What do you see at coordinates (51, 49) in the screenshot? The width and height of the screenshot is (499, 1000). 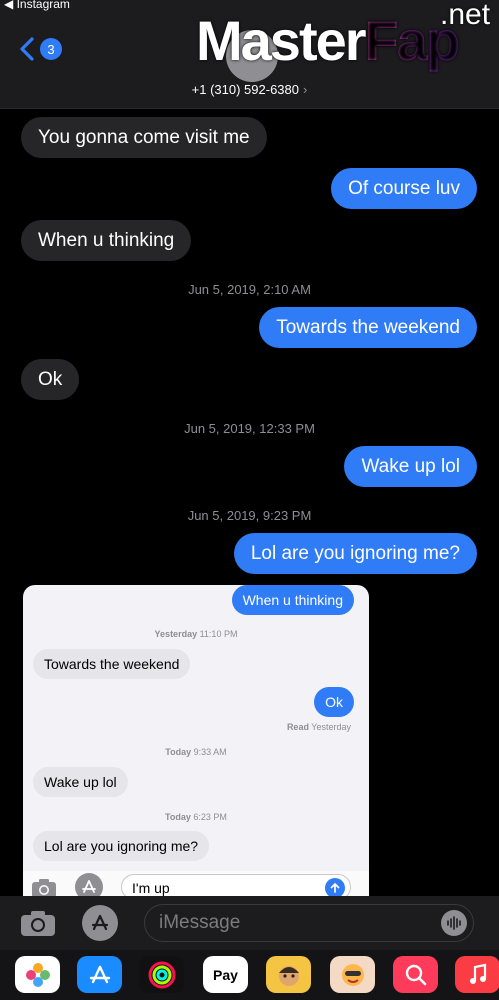 I see `unread-count-badge: 3` at bounding box center [51, 49].